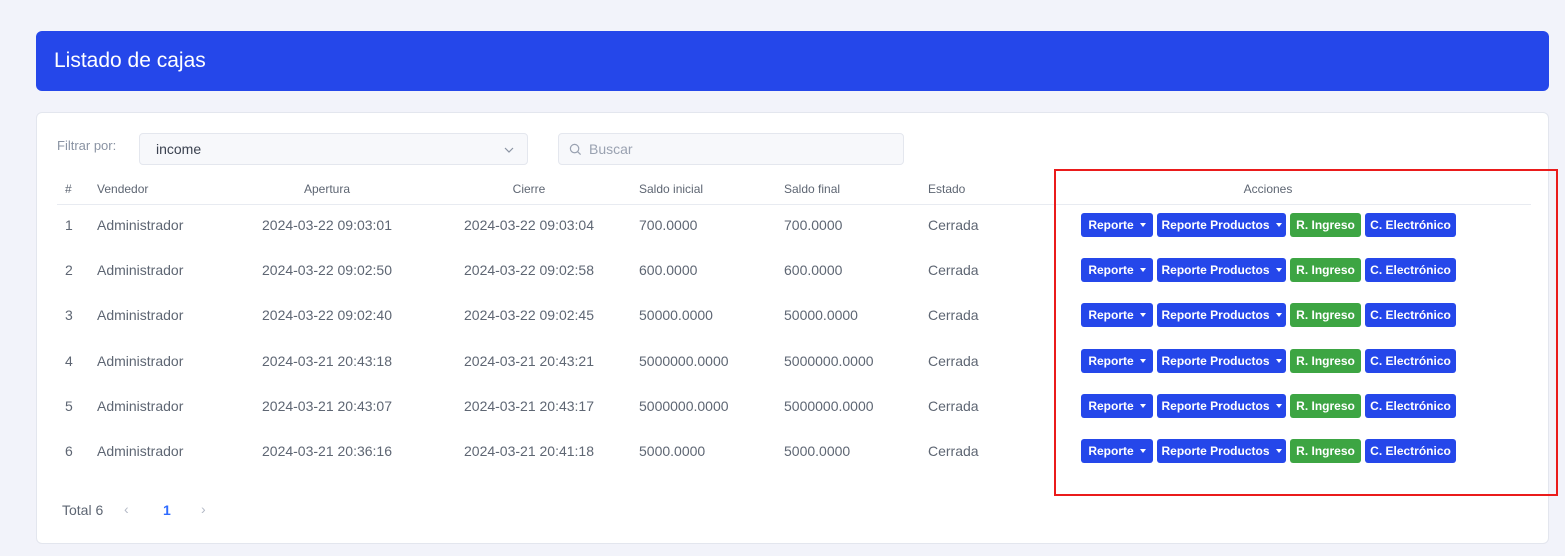 The image size is (1565, 556). Describe the element at coordinates (327, 270) in the screenshot. I see `cell-opening: 2024-03-22 09:02:50` at that location.